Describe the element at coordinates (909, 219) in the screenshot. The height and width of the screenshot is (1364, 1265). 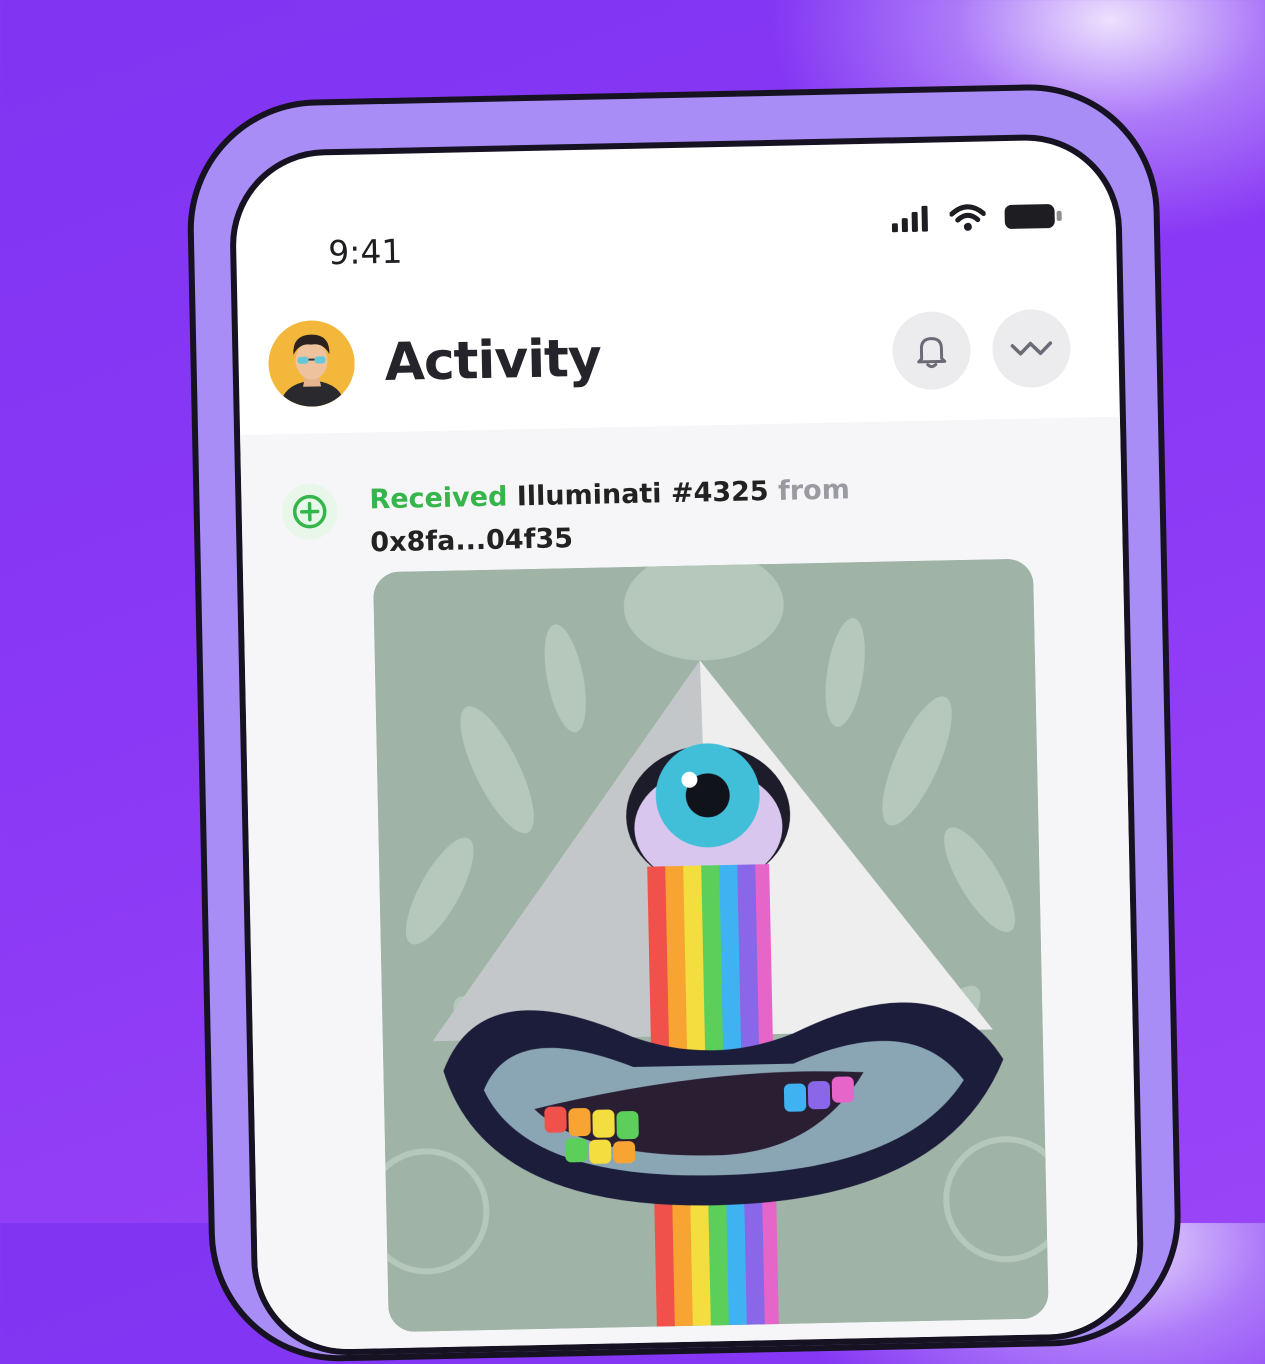
I see `signal-icon` at that location.